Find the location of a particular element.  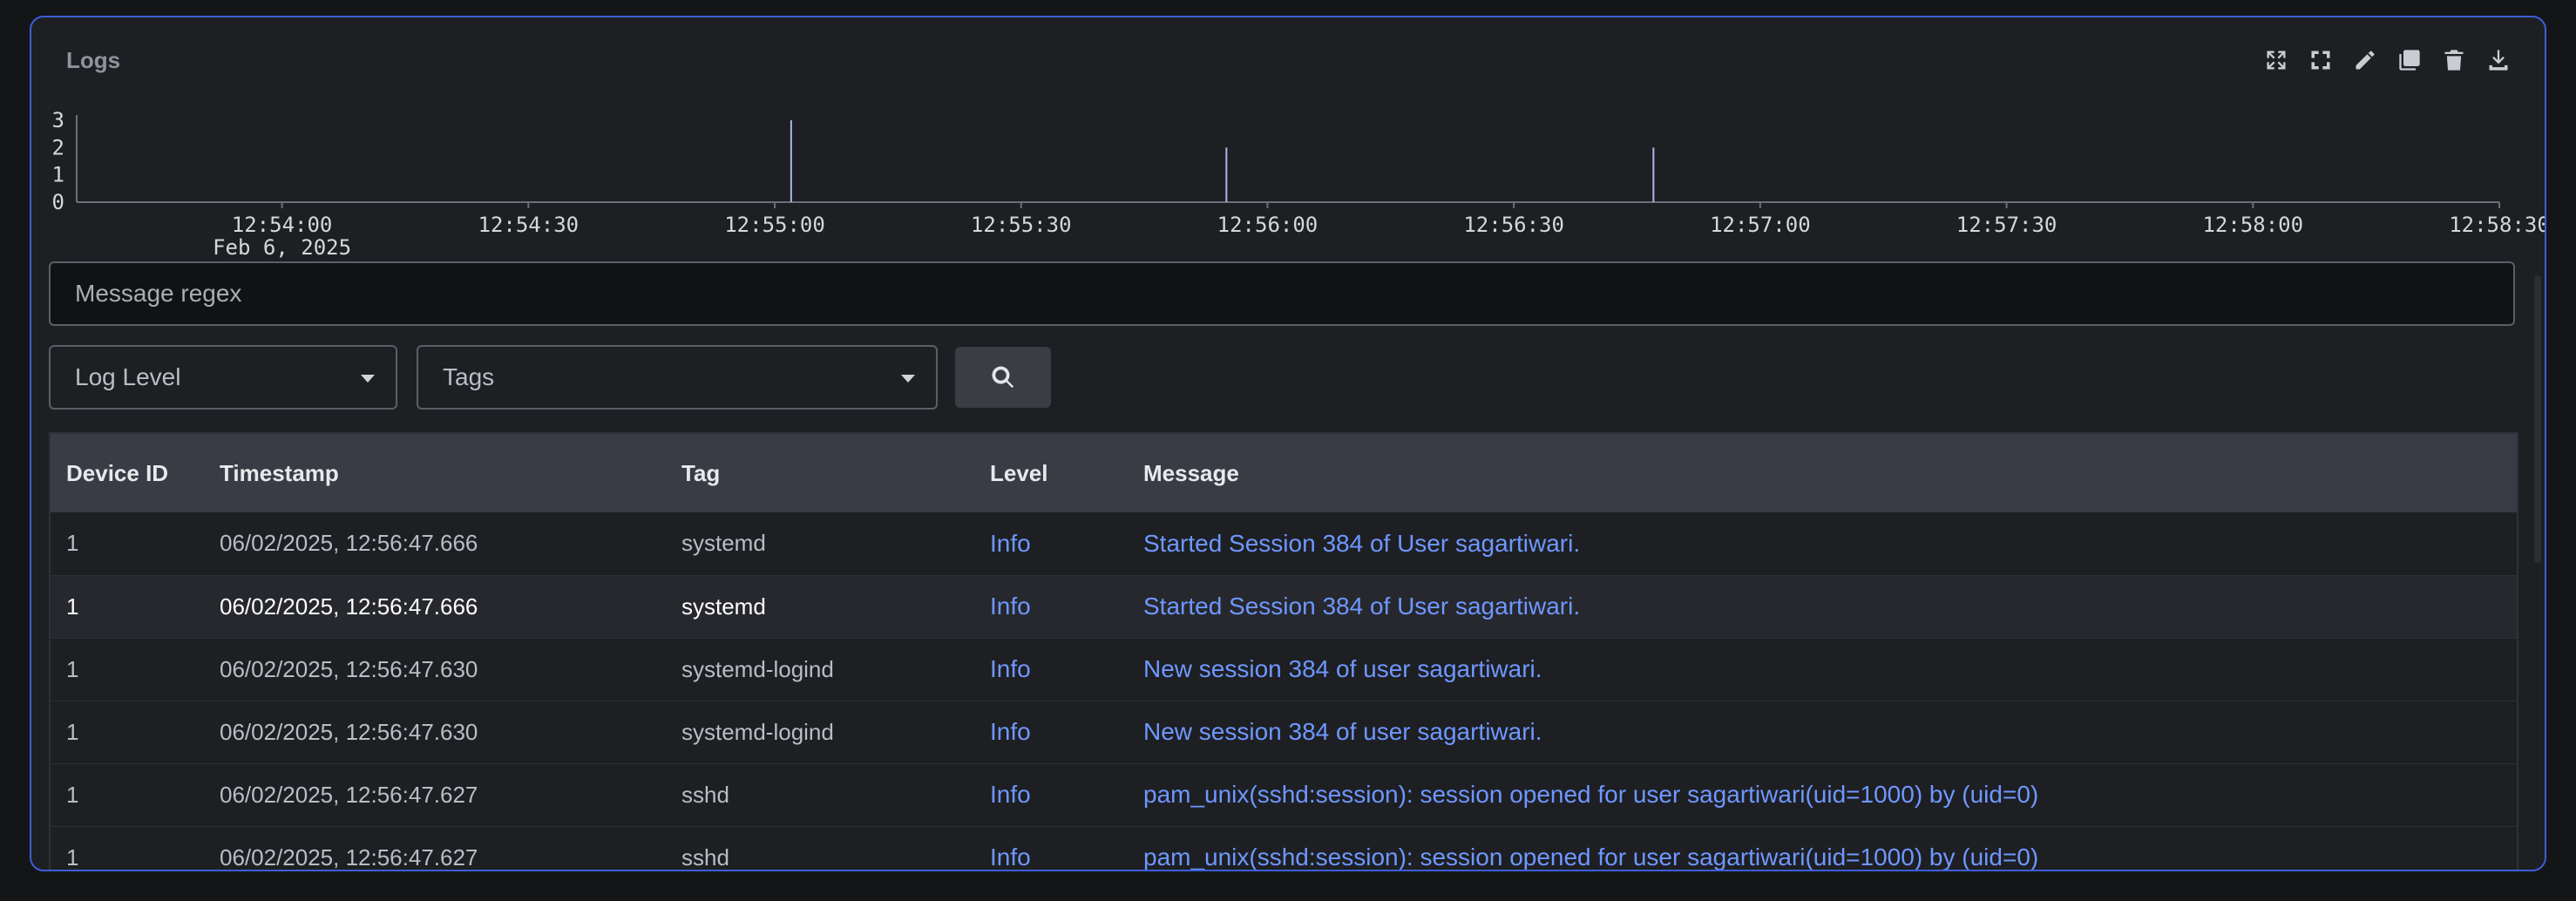

panel-title: Logs is located at coordinates (93, 60).